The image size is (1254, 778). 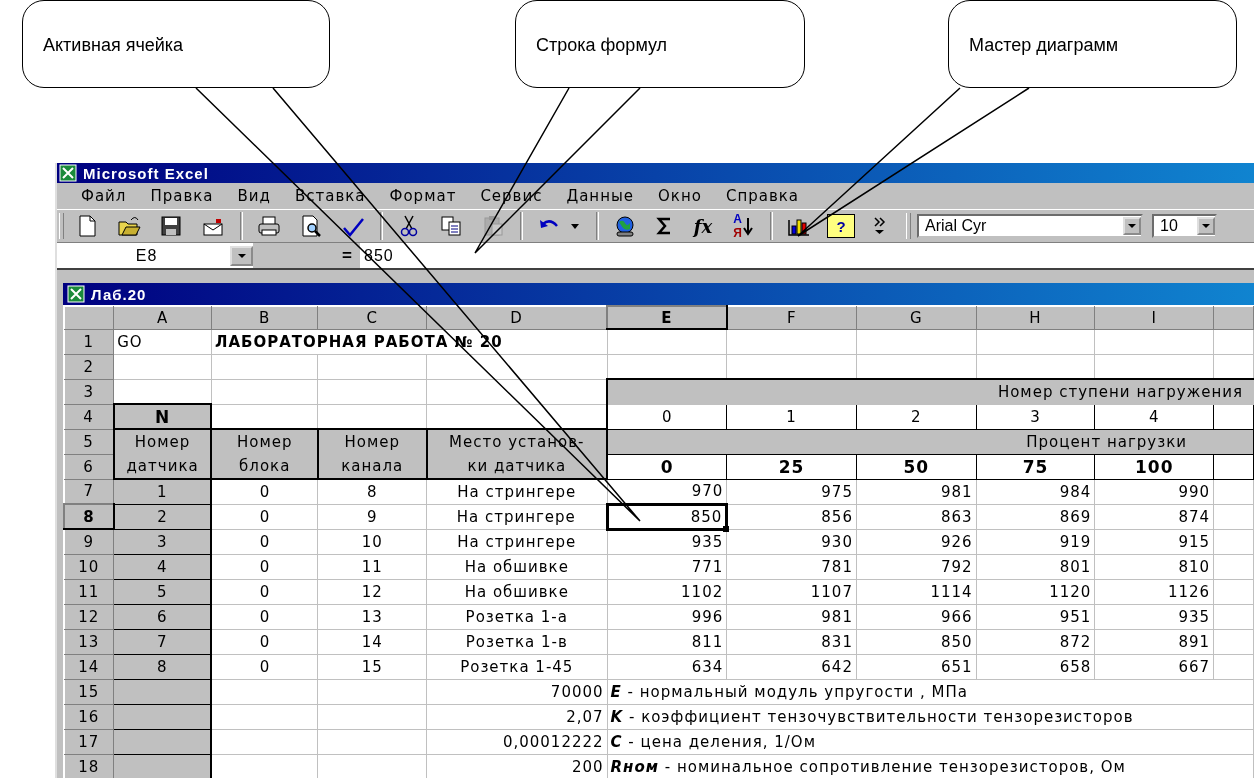 What do you see at coordinates (625, 226) in the screenshot?
I see `globe-icon` at bounding box center [625, 226].